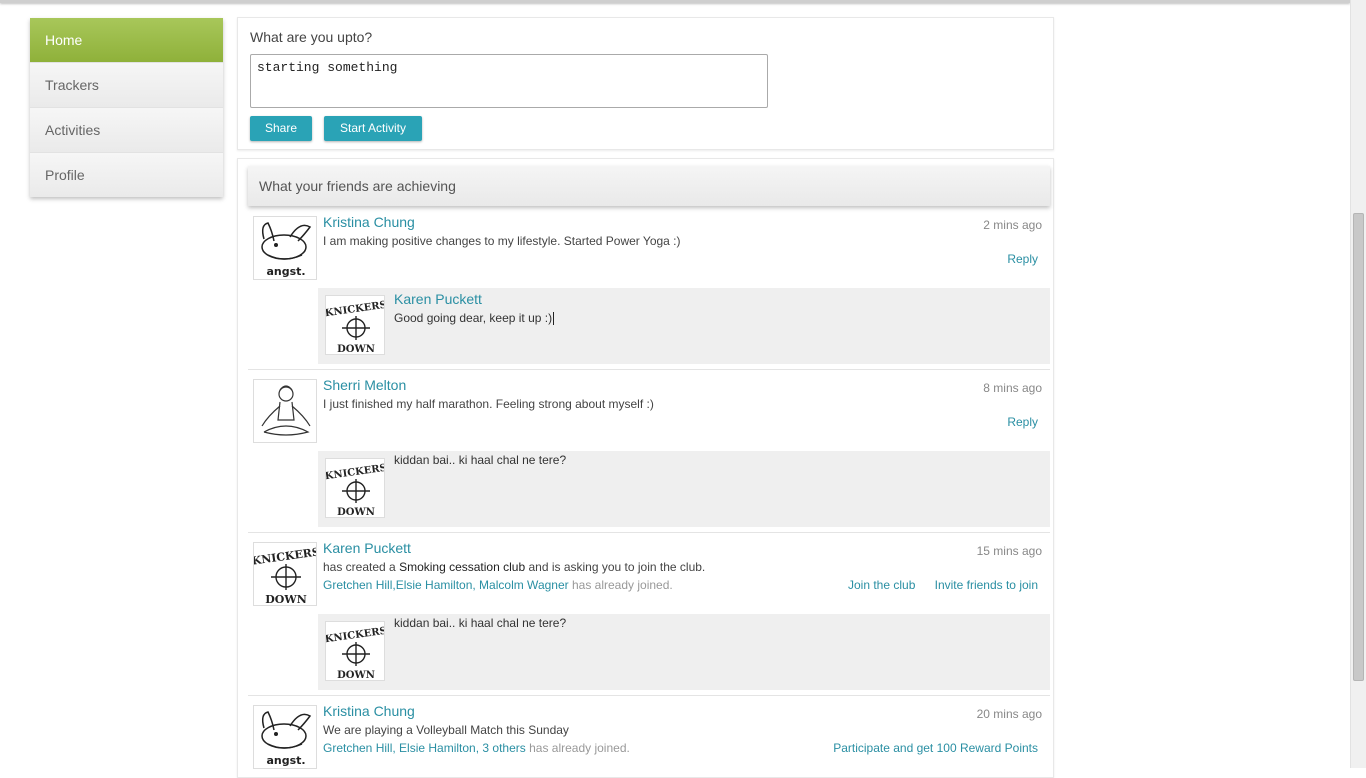 The image size is (1366, 778). I want to click on sidebar-item-trackers: Trackers, so click(126, 85).